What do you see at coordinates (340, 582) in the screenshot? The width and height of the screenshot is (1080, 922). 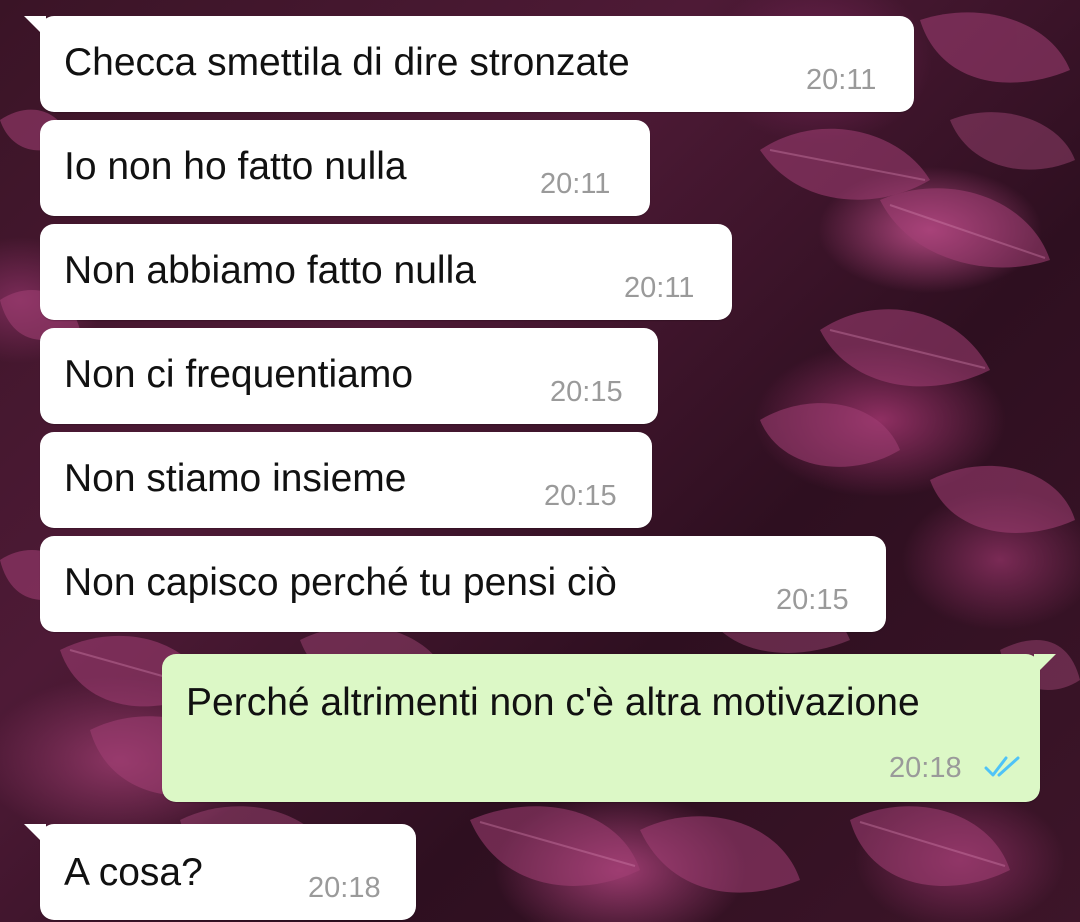 I see `message-text: Non capisco perché tu pensi ciò` at bounding box center [340, 582].